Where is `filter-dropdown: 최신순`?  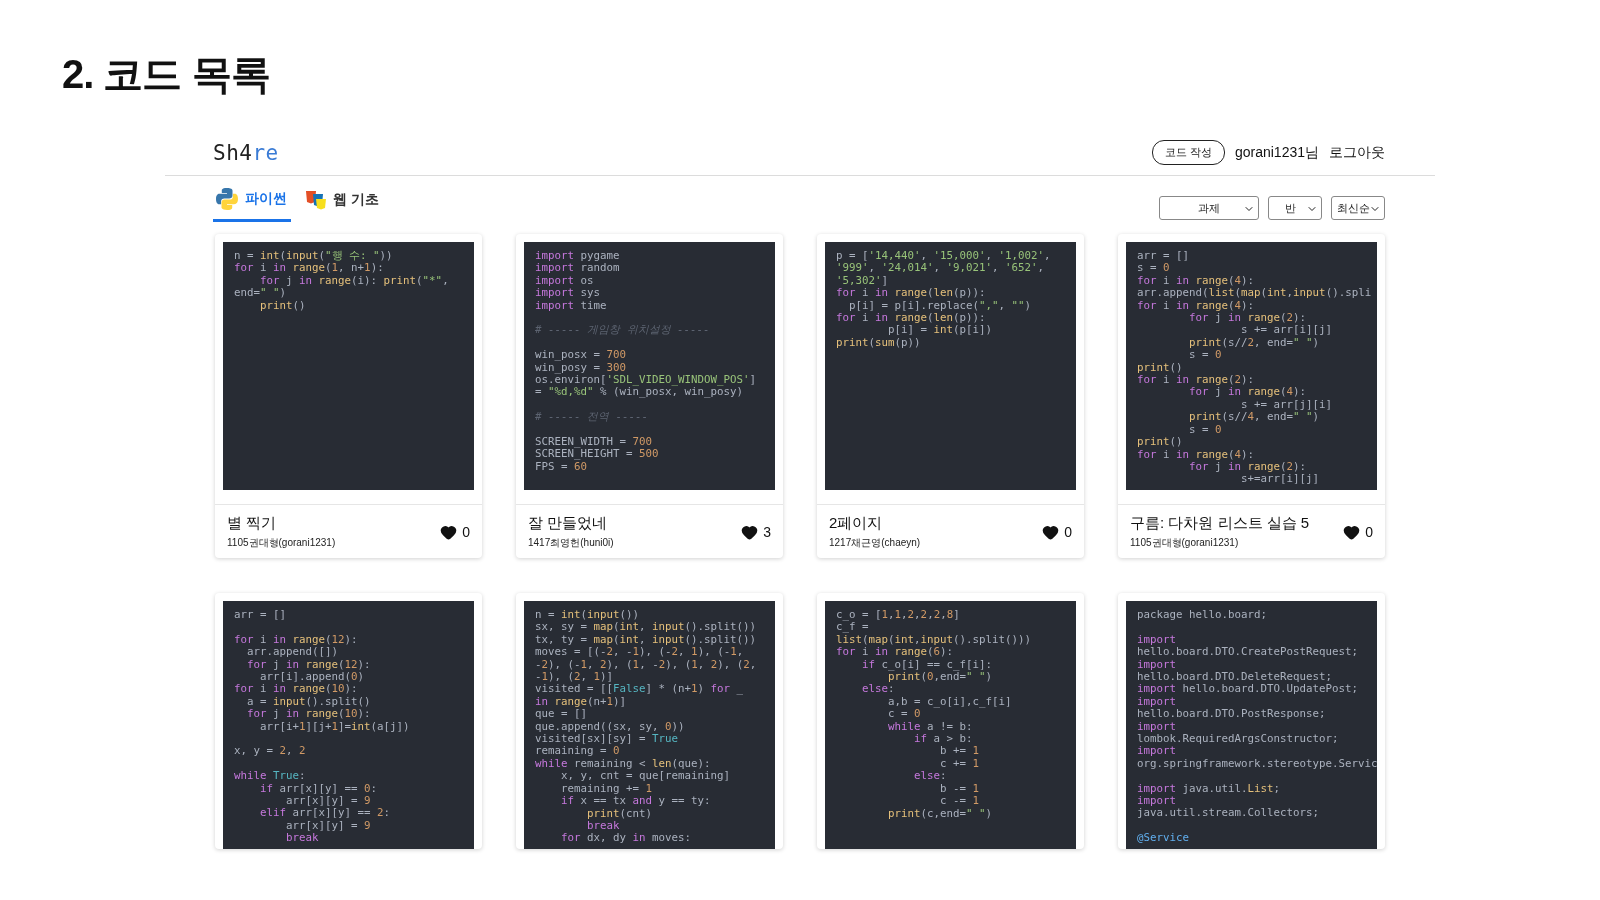 filter-dropdown: 최신순 is located at coordinates (1358, 208).